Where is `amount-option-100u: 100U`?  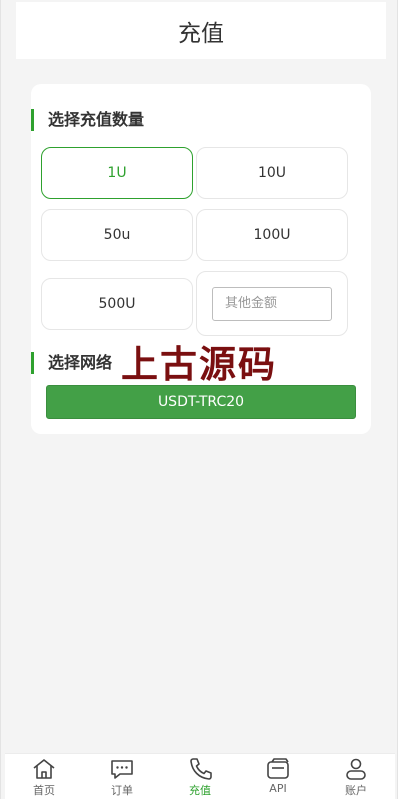 amount-option-100u: 100U is located at coordinates (272, 235).